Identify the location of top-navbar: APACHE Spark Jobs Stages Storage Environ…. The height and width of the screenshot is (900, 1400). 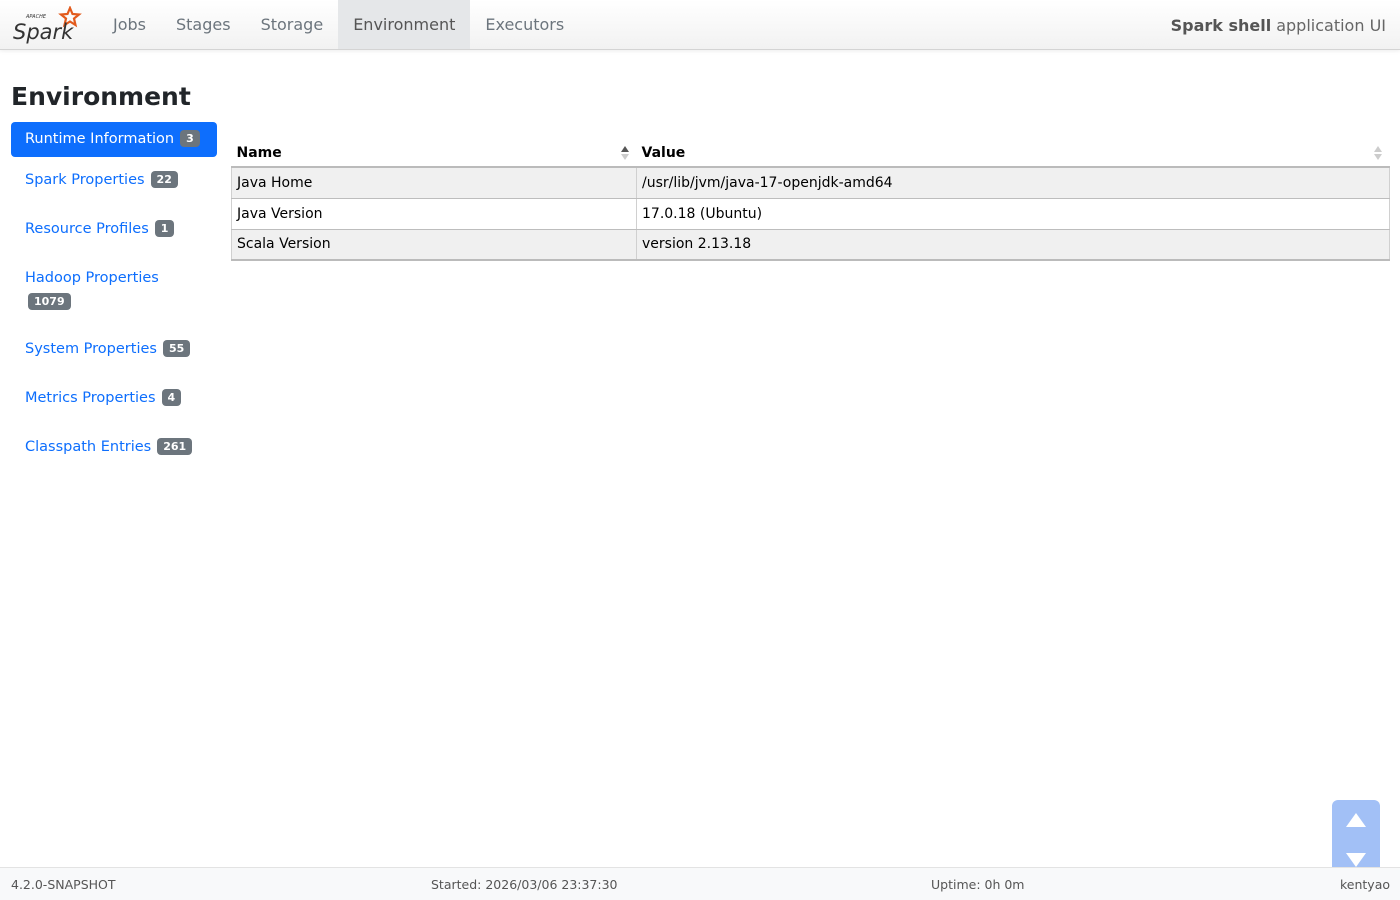
(700, 25).